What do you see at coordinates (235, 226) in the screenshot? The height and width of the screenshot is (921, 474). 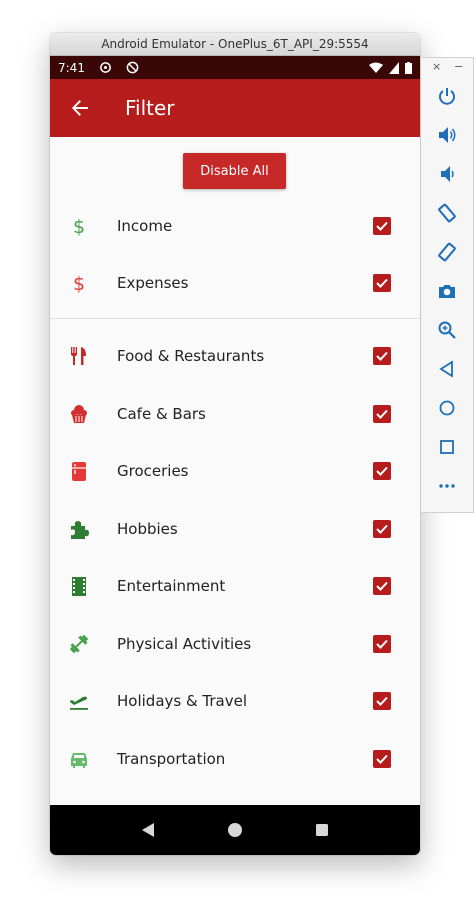 I see `filter-row-income: $ Income` at bounding box center [235, 226].